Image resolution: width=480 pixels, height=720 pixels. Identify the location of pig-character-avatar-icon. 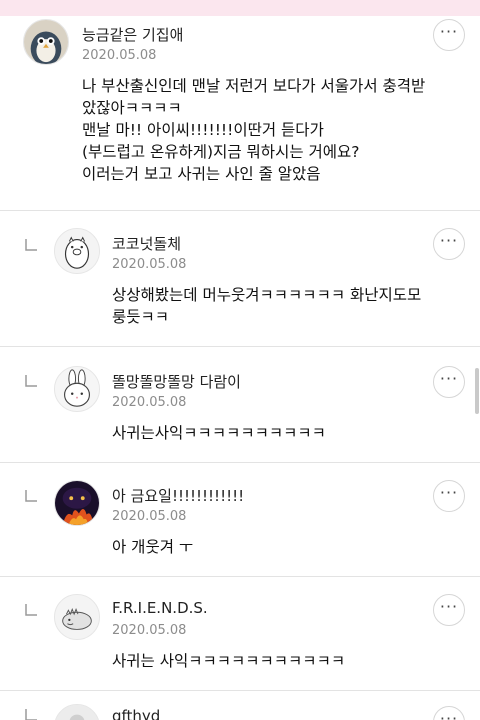
(77, 251).